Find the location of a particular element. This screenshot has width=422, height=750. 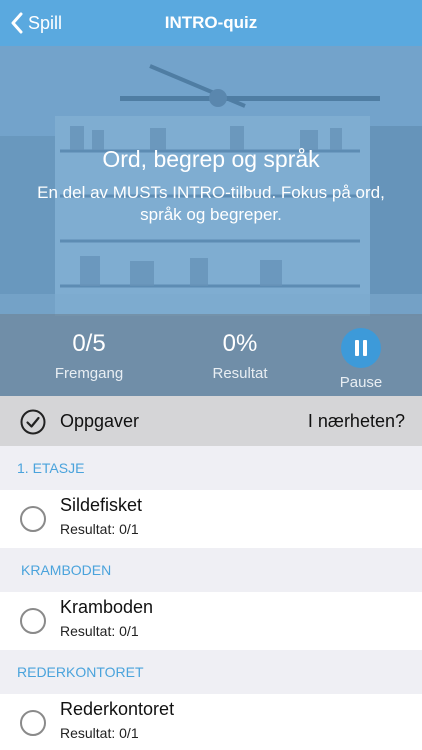

progress-value: 0/5 is located at coordinates (89, 343).